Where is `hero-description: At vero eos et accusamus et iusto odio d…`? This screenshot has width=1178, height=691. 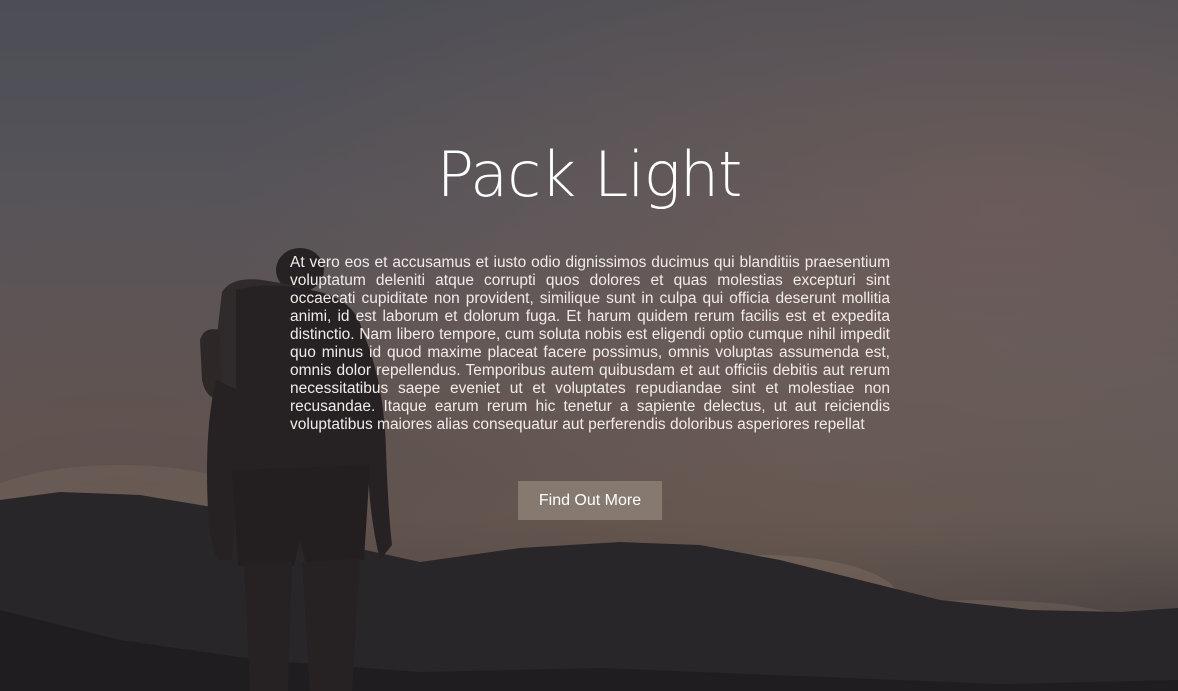
hero-description: At vero eos et accusamus et iusto odio d… is located at coordinates (590, 343).